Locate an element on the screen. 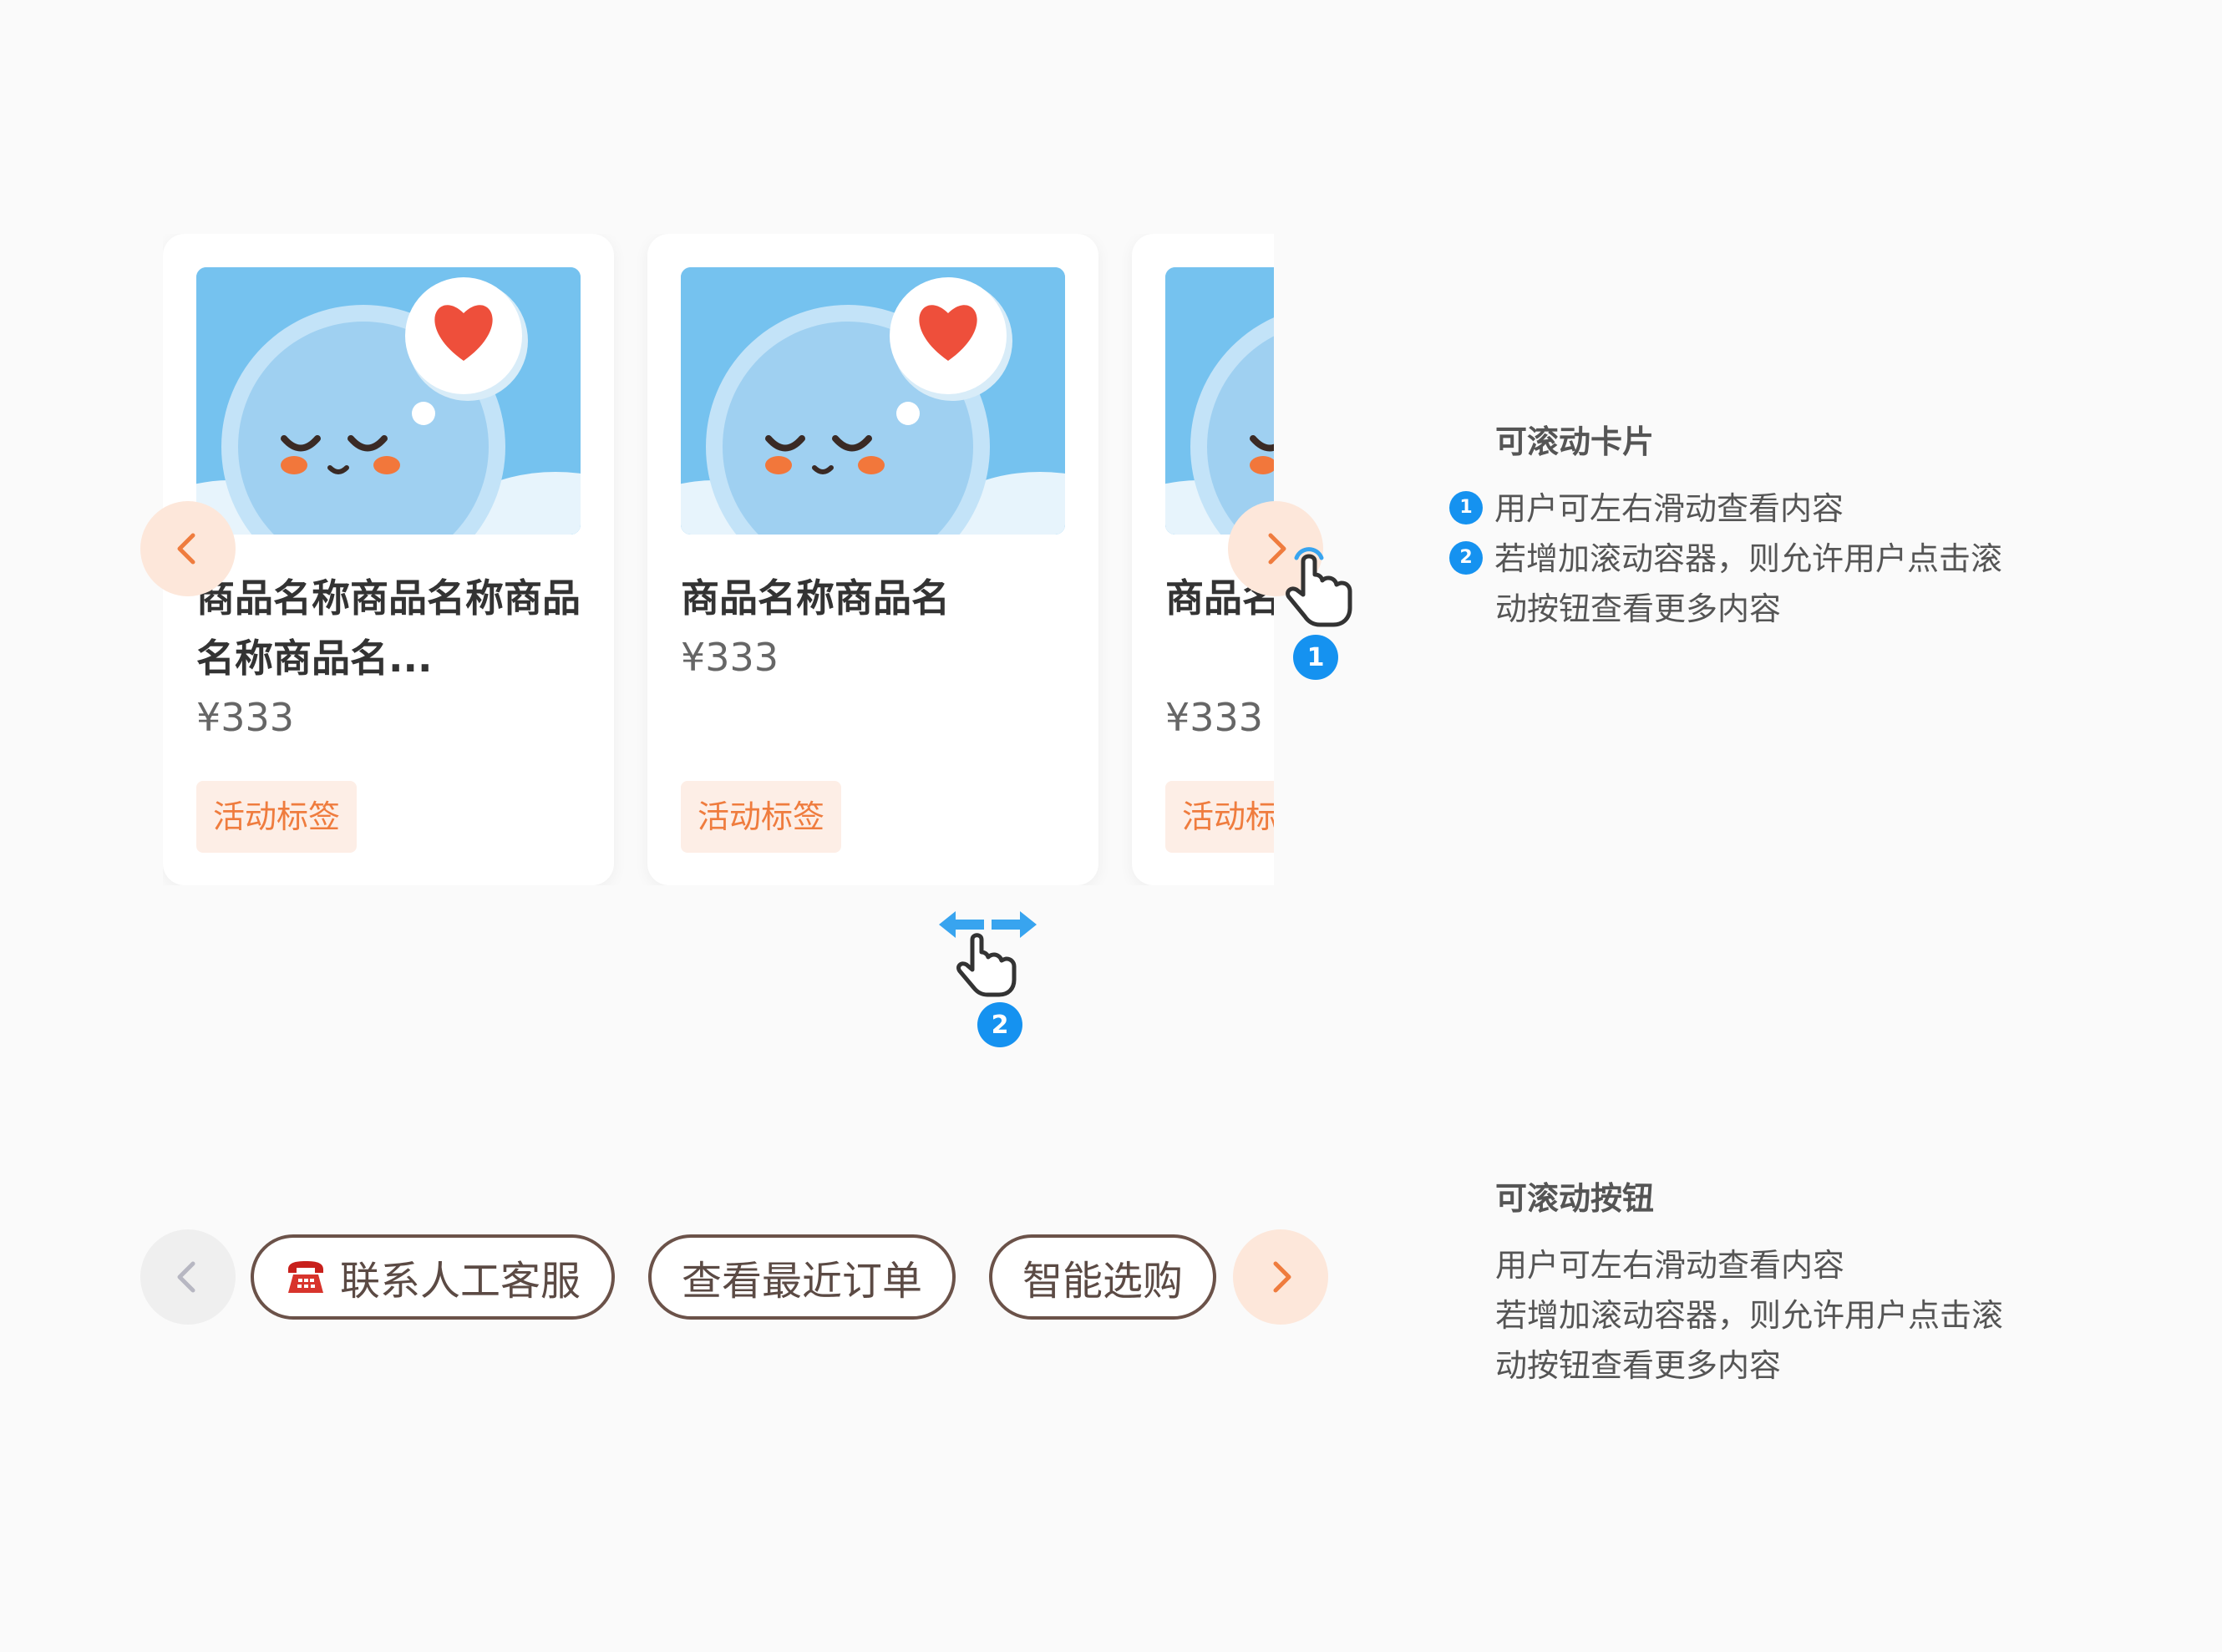 The width and height of the screenshot is (2222, 1652). chip-label: 智能选购 is located at coordinates (1102, 1281).